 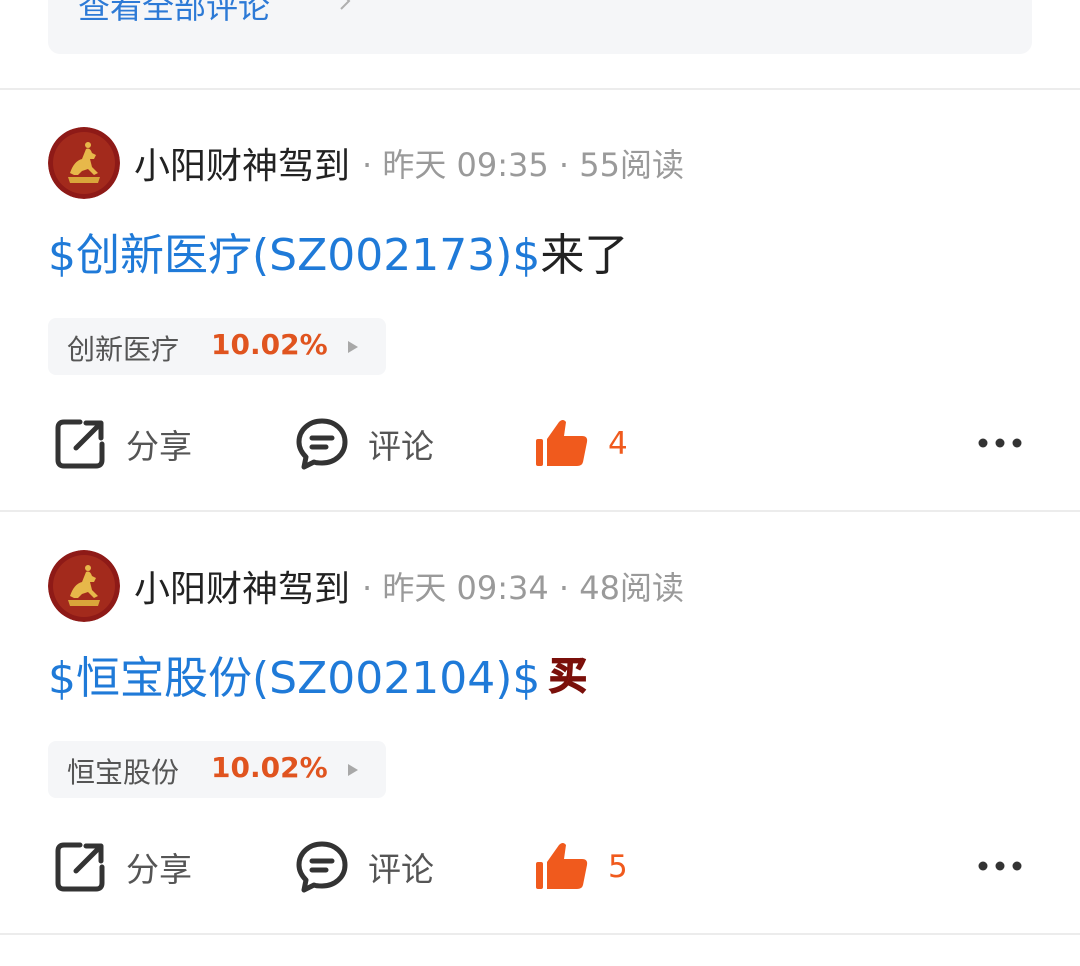 What do you see at coordinates (618, 867) in the screenshot?
I see `like-count: 5` at bounding box center [618, 867].